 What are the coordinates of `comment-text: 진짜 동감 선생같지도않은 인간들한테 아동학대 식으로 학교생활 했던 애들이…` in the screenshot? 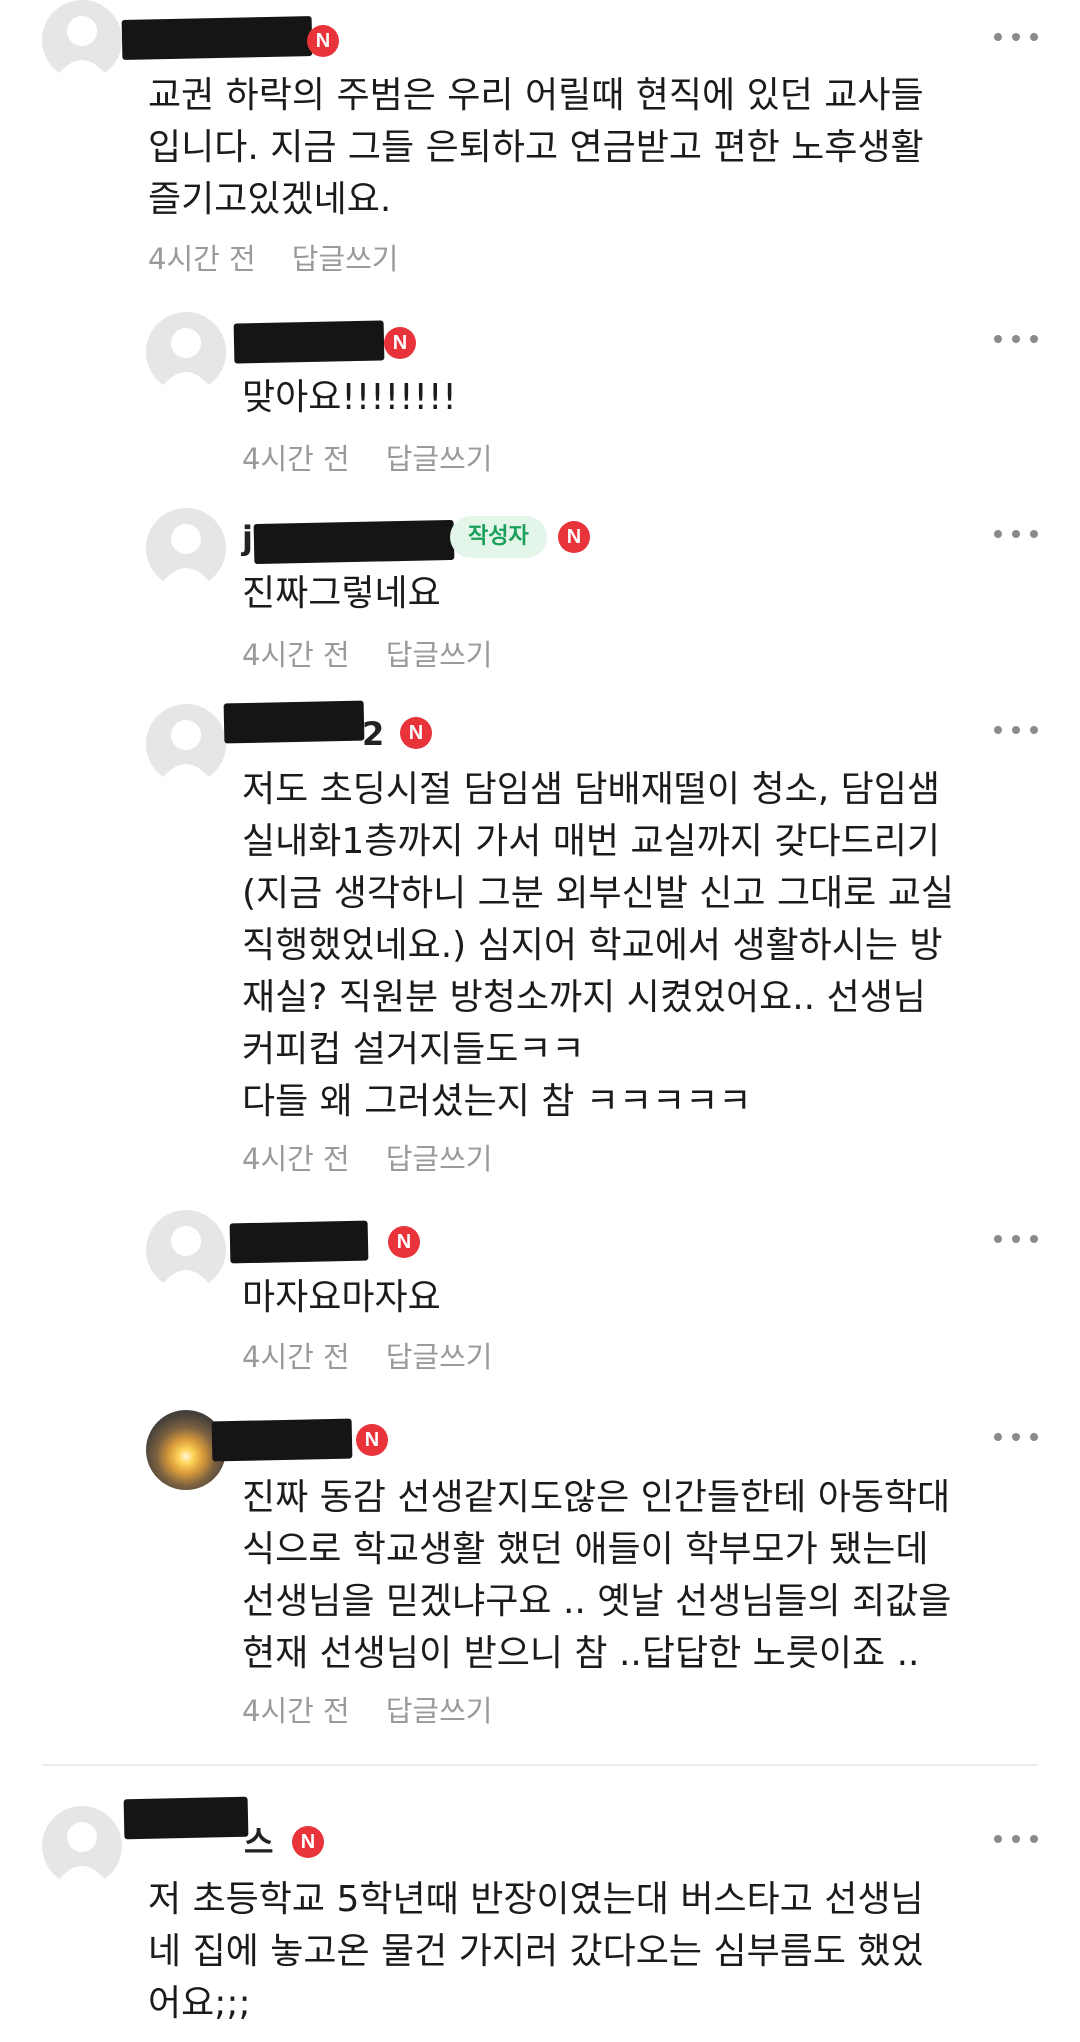 It's located at (597, 1575).